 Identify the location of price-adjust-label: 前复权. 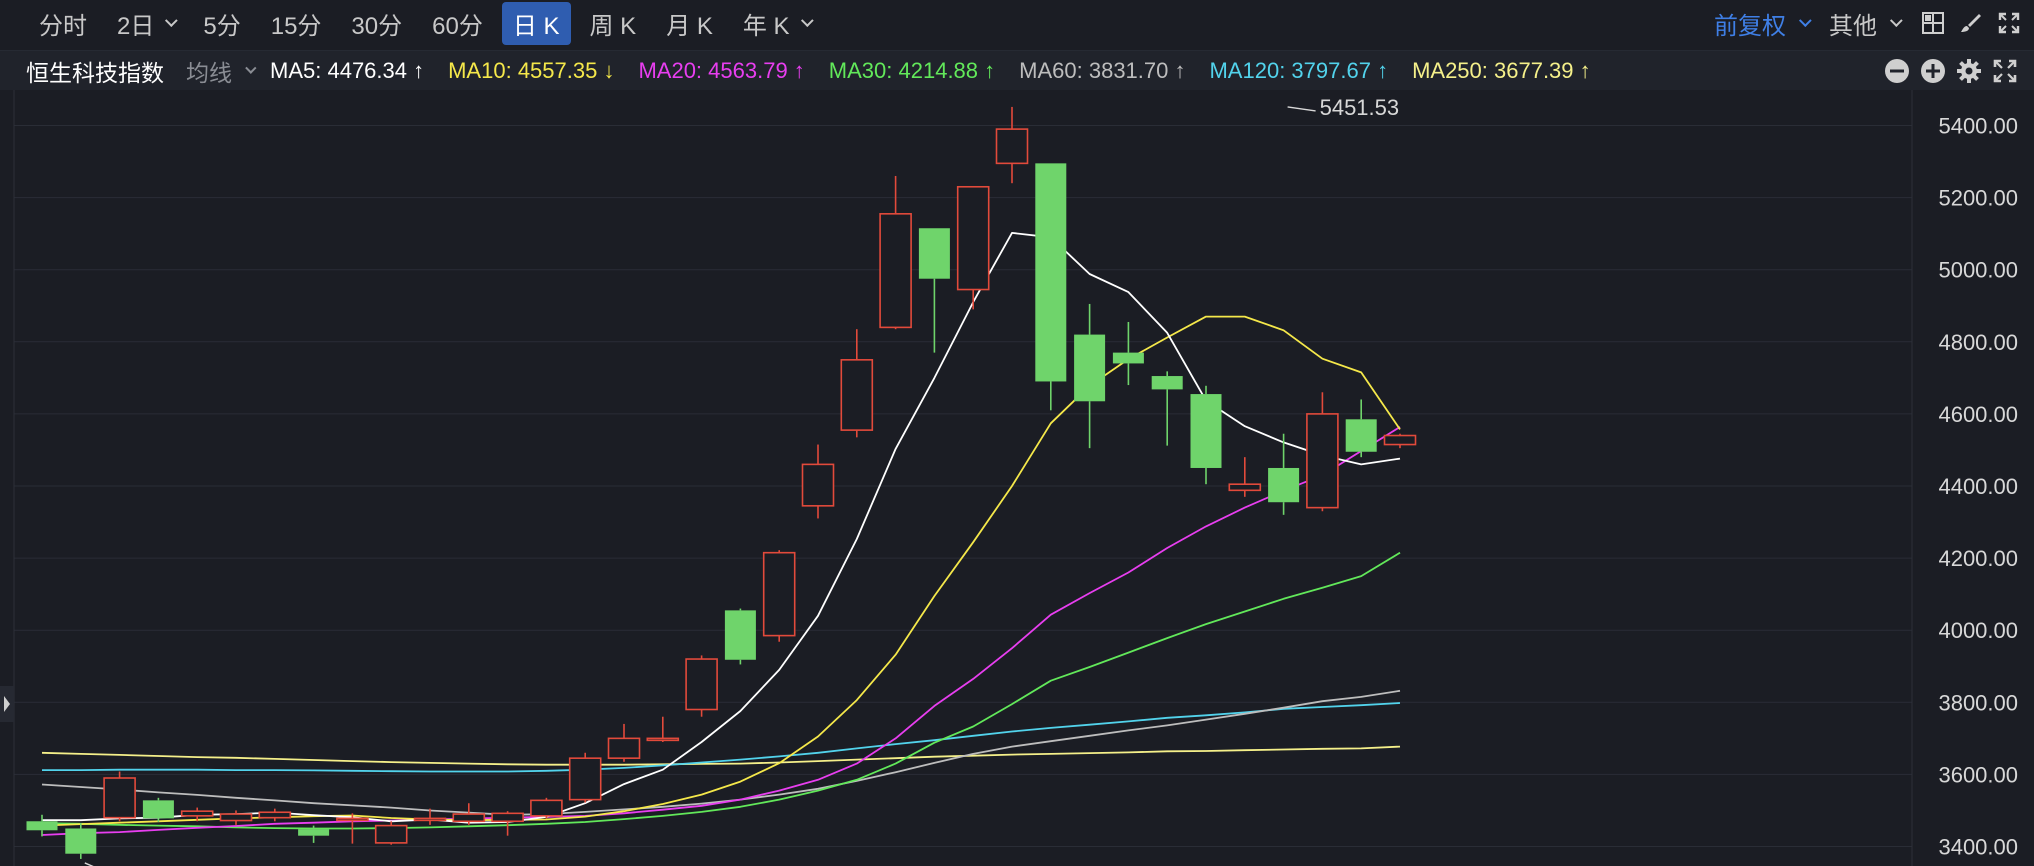
(1750, 26).